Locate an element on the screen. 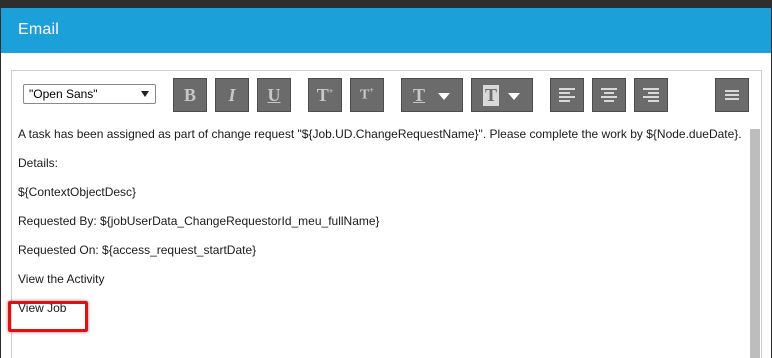 The width and height of the screenshot is (772, 358). font-family-select: "Open Sans" is located at coordinates (89, 94).